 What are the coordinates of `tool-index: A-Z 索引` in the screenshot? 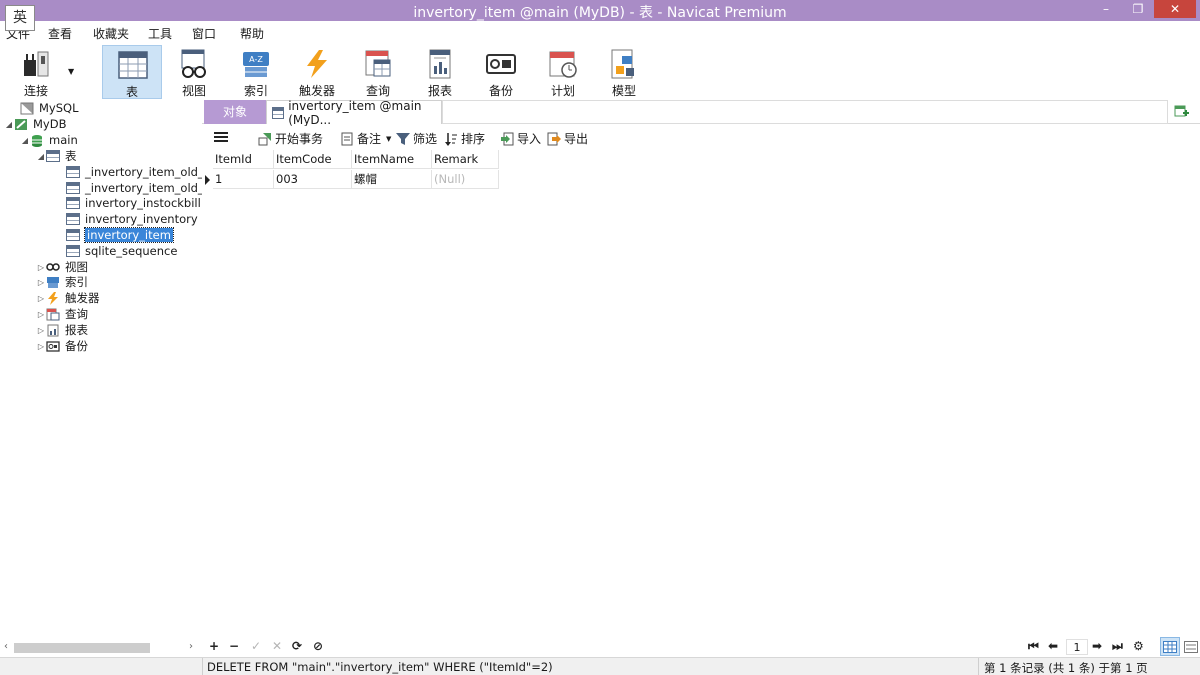 It's located at (256, 72).